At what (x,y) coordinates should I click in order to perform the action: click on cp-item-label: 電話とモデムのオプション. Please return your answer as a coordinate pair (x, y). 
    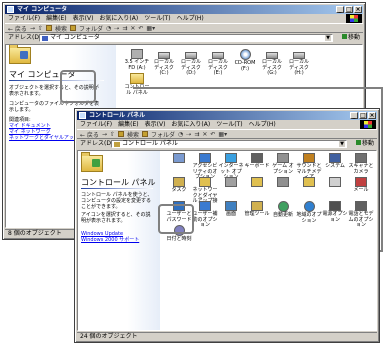
    Looking at the image, I should click on (361, 219).